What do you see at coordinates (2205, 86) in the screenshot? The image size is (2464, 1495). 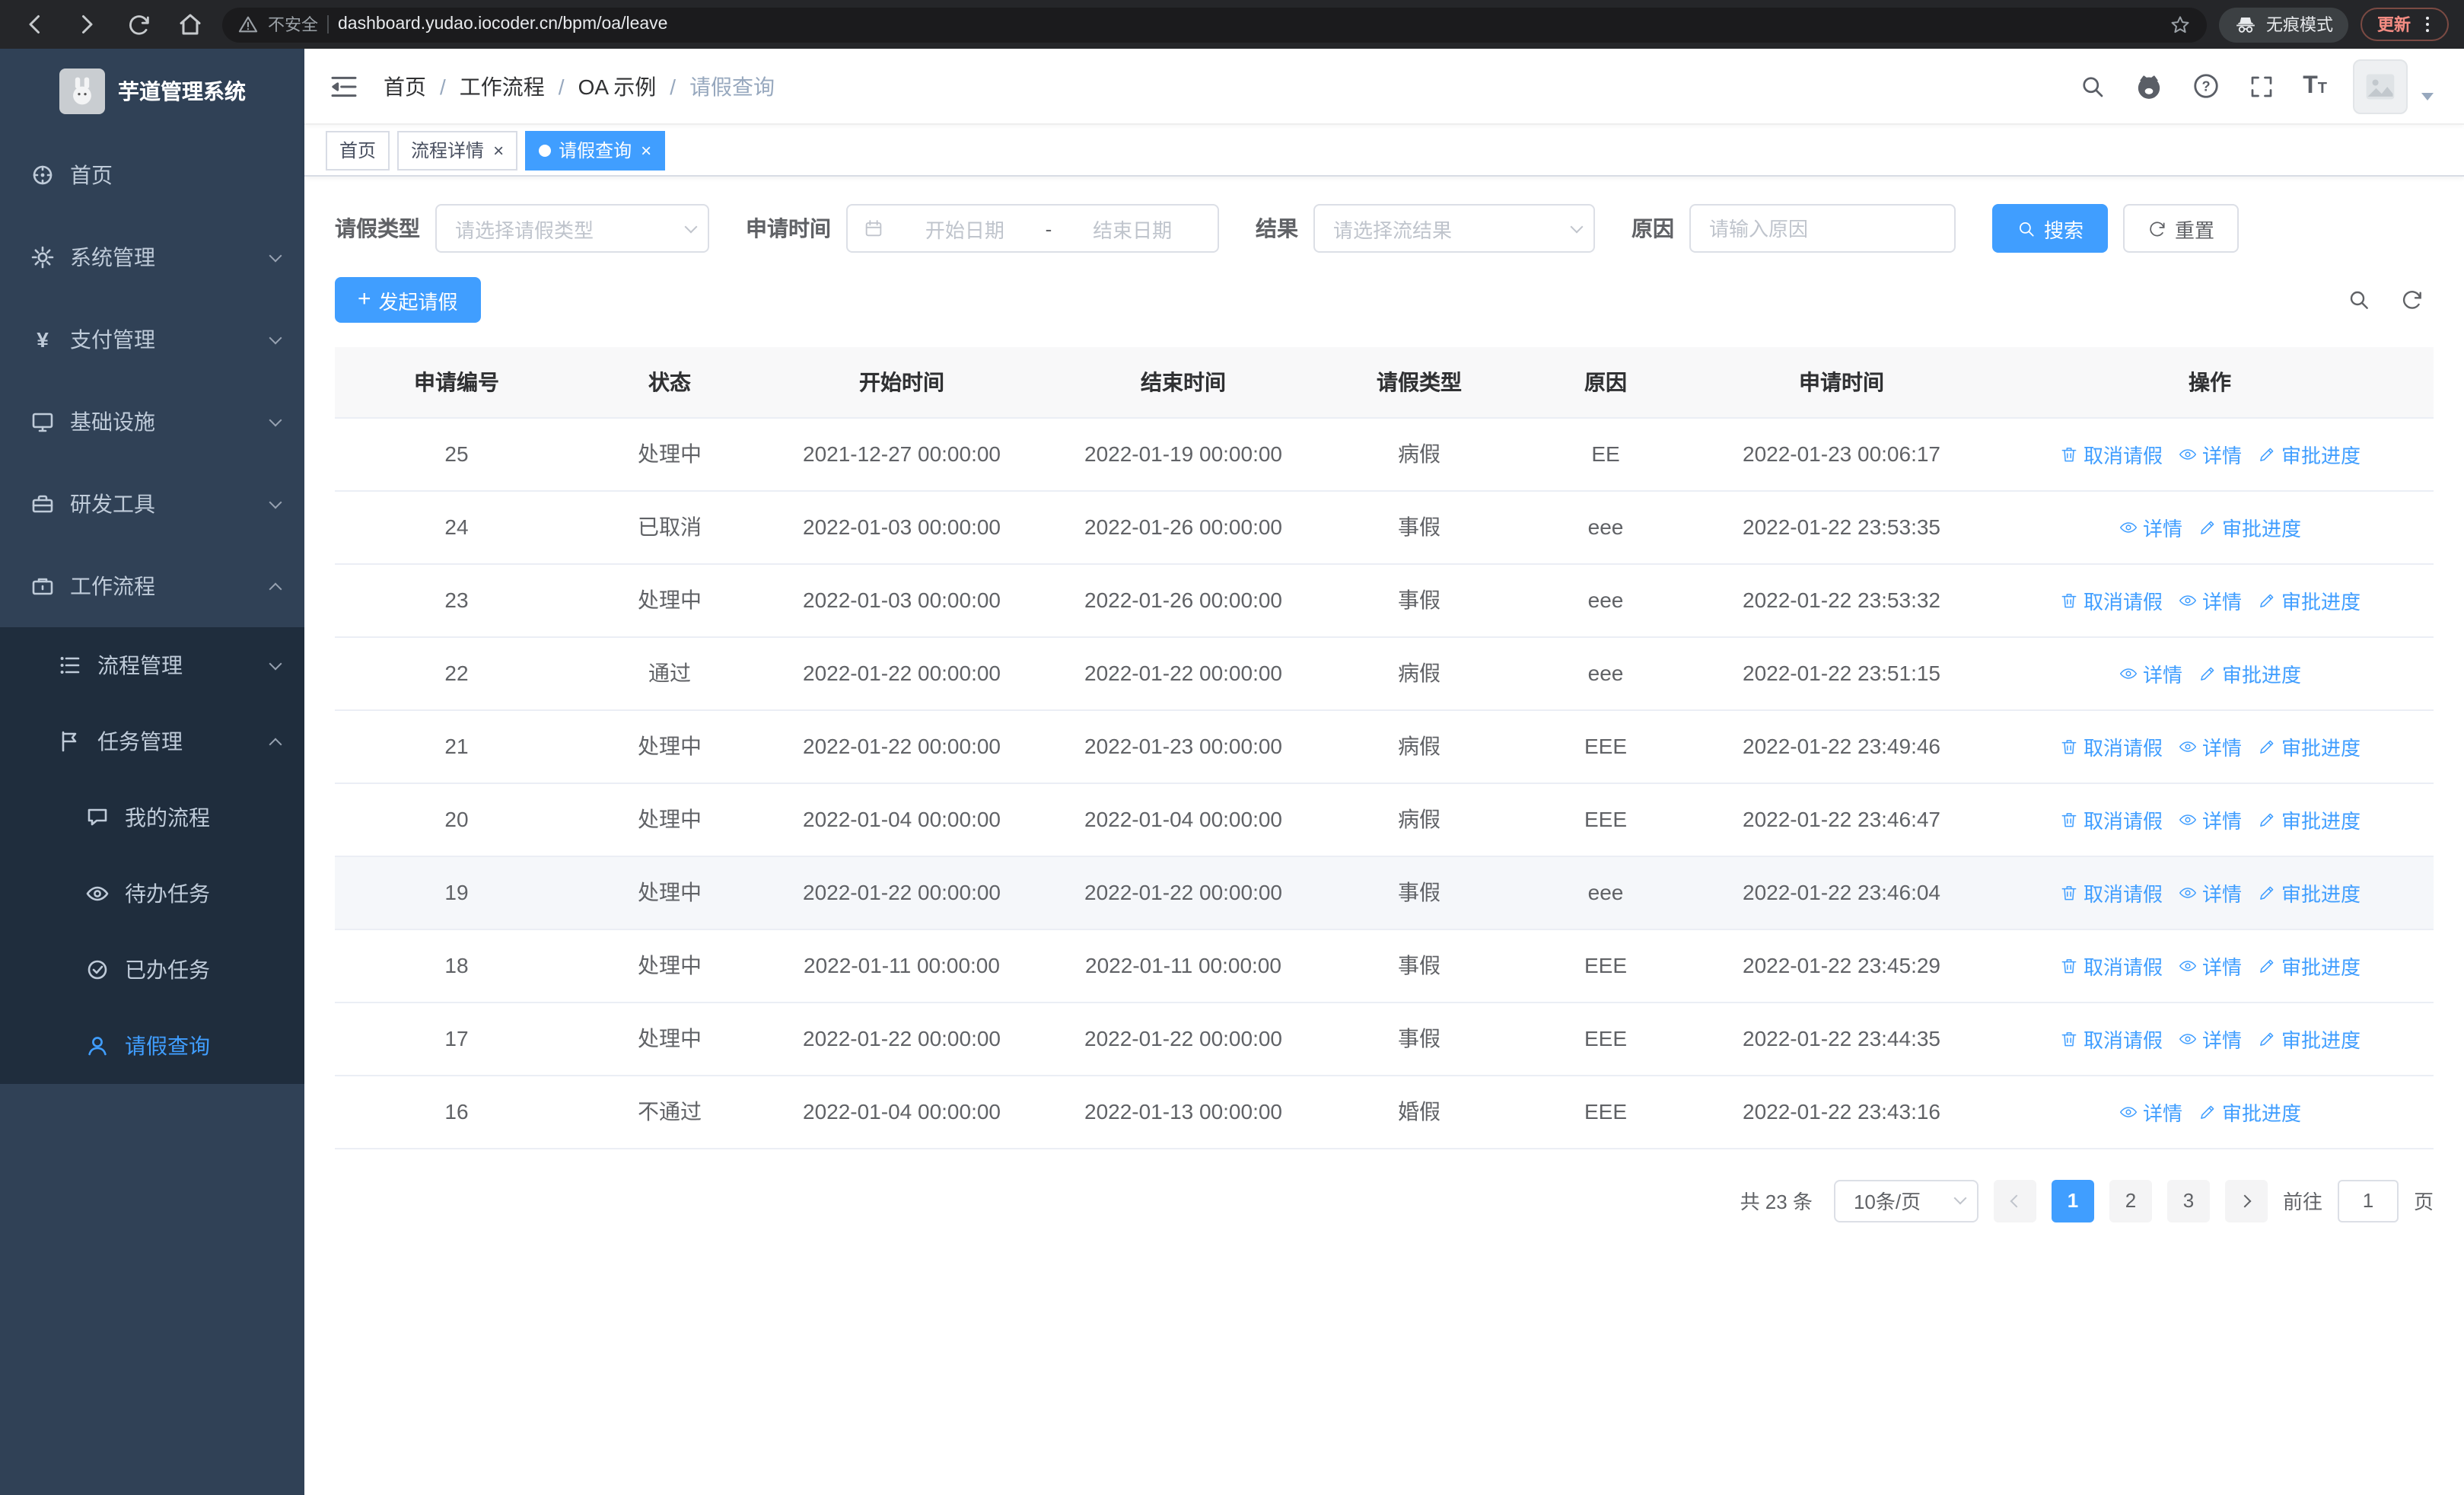 I see `help-icon: ?` at bounding box center [2205, 86].